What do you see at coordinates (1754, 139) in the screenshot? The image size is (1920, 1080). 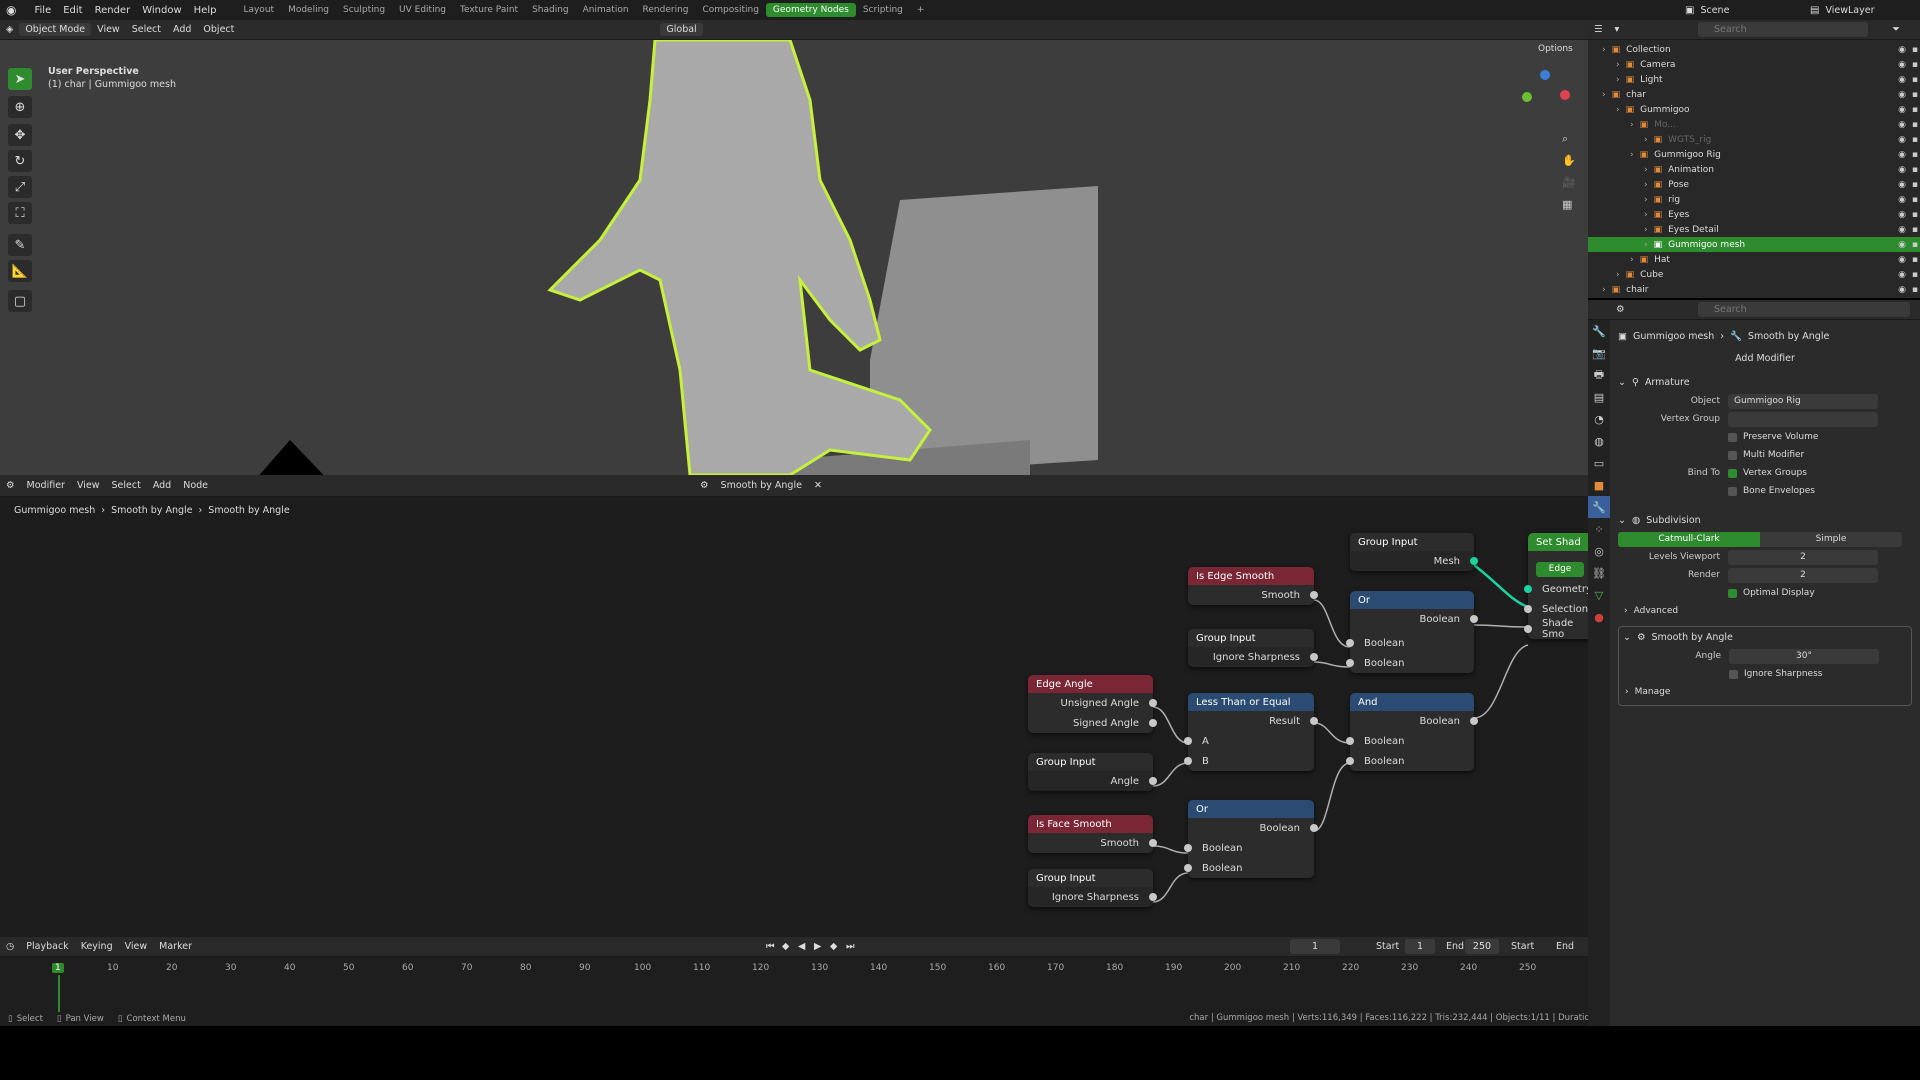 I see `outliner-row: › ▣ WGTS_rig ◉ ▪` at bounding box center [1754, 139].